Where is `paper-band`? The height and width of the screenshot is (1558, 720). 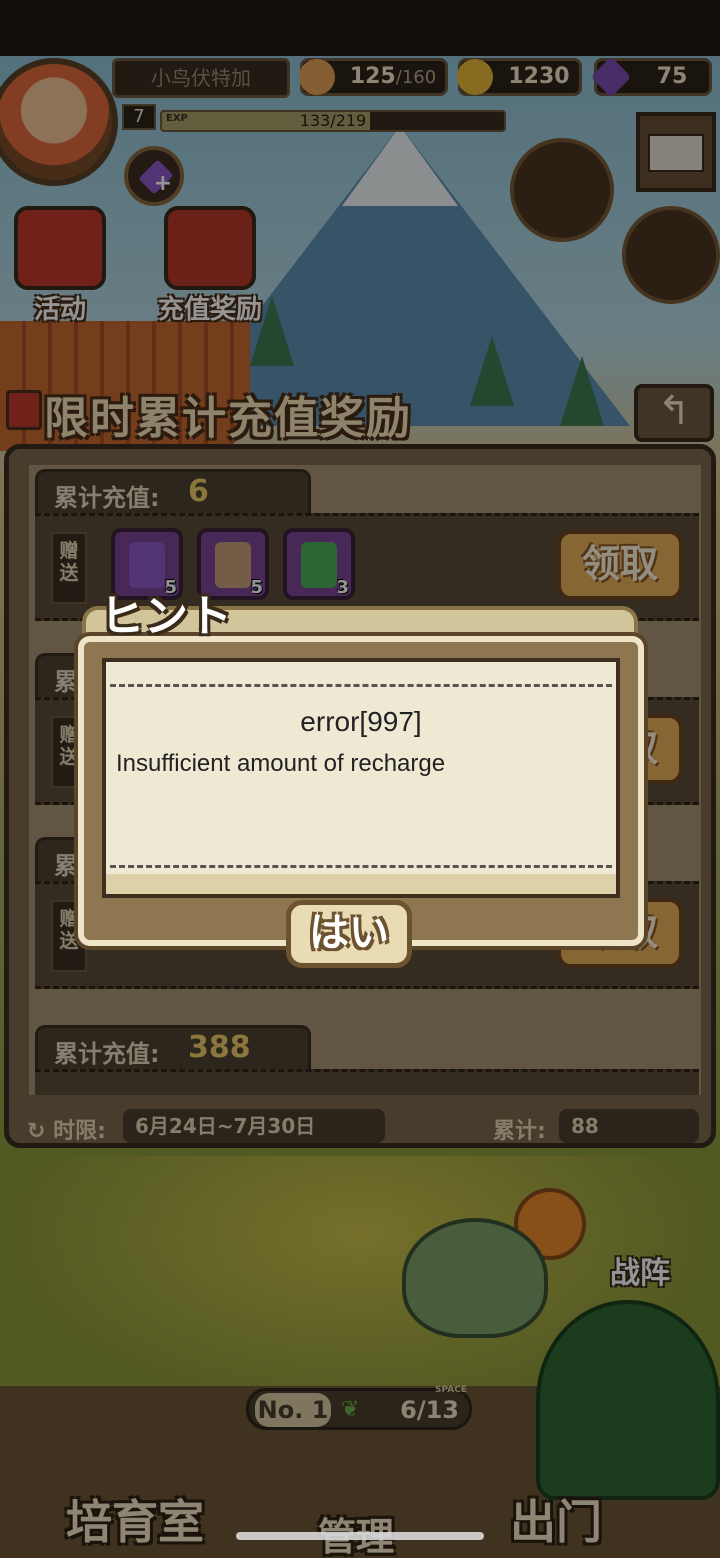 paper-band is located at coordinates (361, 884).